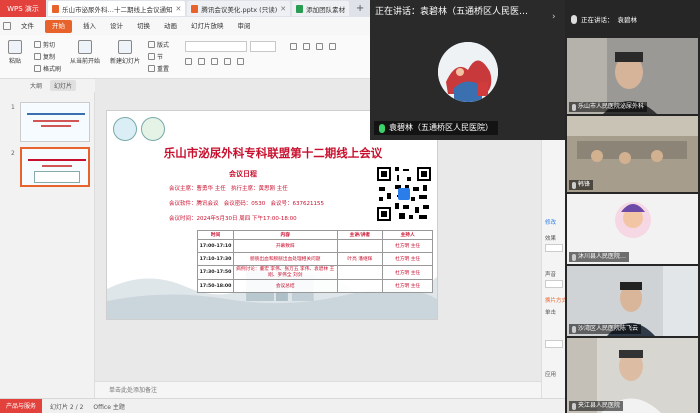 Image resolution: width=700 pixels, height=413 pixels. What do you see at coordinates (244, 26) in the screenshot?
I see `menu-review: 审阅` at bounding box center [244, 26].